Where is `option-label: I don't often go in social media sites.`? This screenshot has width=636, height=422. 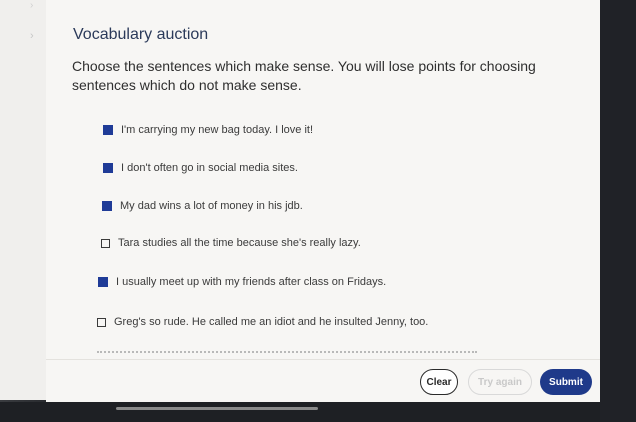
option-label: I don't often go in social media sites. is located at coordinates (209, 168).